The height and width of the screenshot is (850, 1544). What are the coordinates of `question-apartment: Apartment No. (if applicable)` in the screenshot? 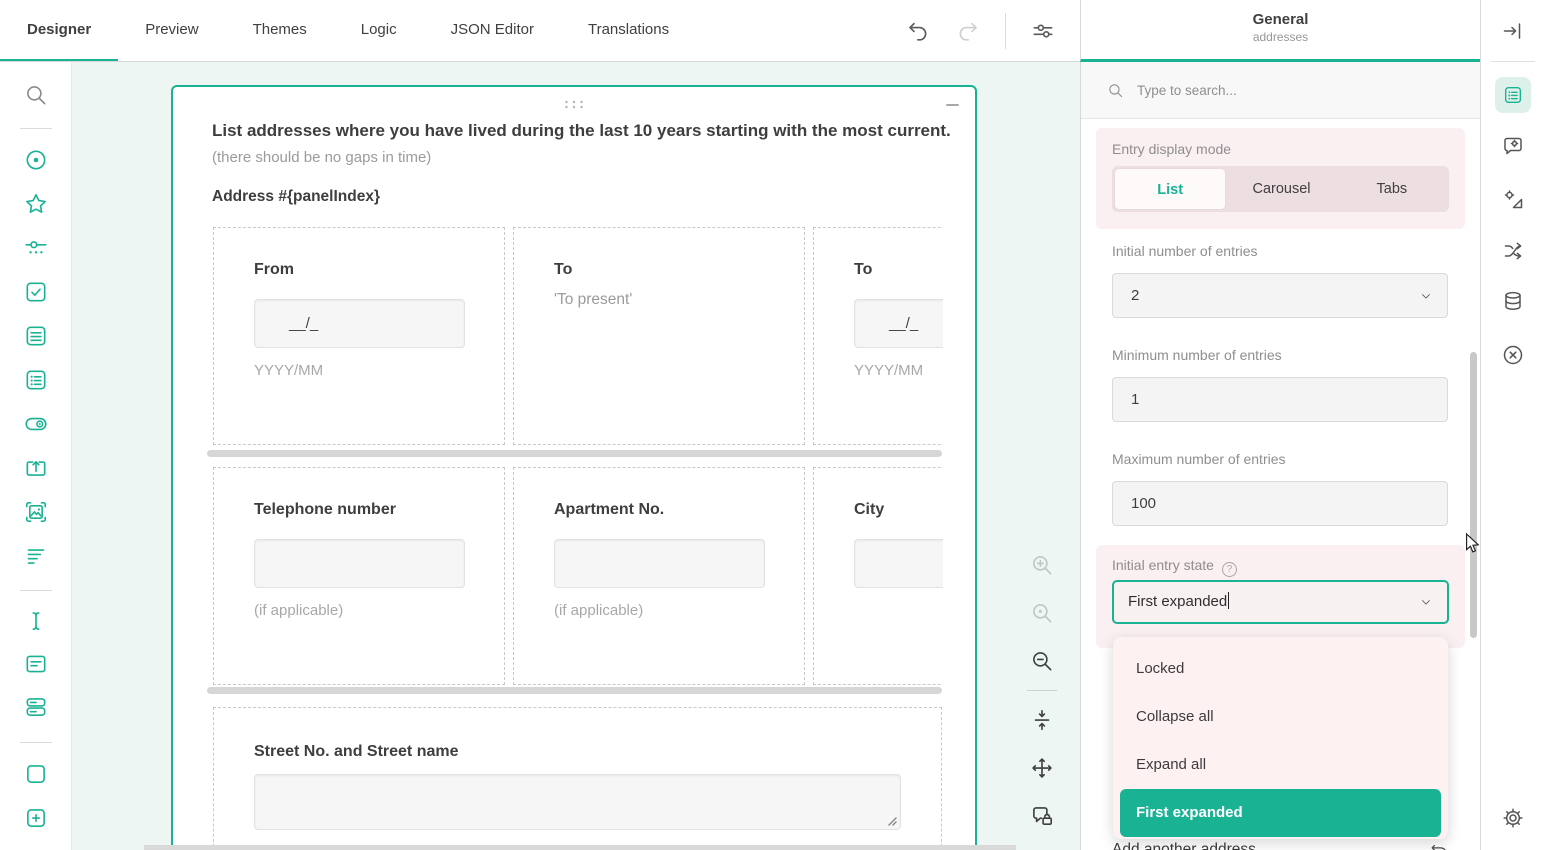 It's located at (659, 576).